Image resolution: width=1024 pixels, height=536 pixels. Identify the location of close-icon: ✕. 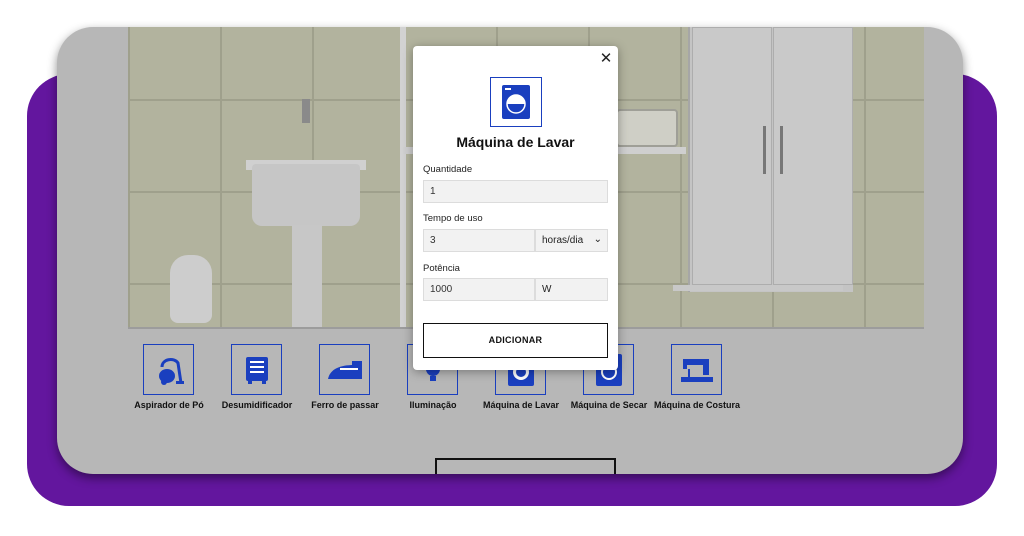
(606, 59).